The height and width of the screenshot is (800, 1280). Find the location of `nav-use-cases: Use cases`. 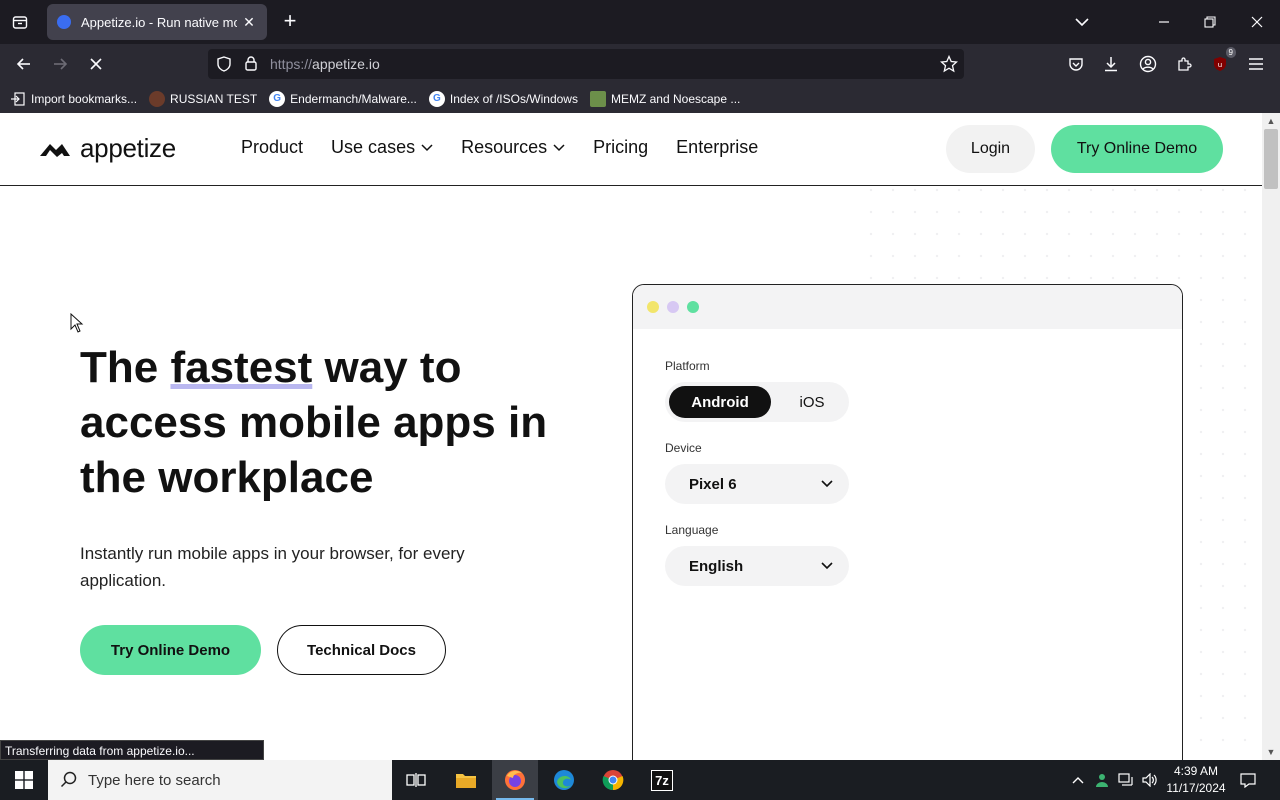

nav-use-cases: Use cases is located at coordinates (382, 147).